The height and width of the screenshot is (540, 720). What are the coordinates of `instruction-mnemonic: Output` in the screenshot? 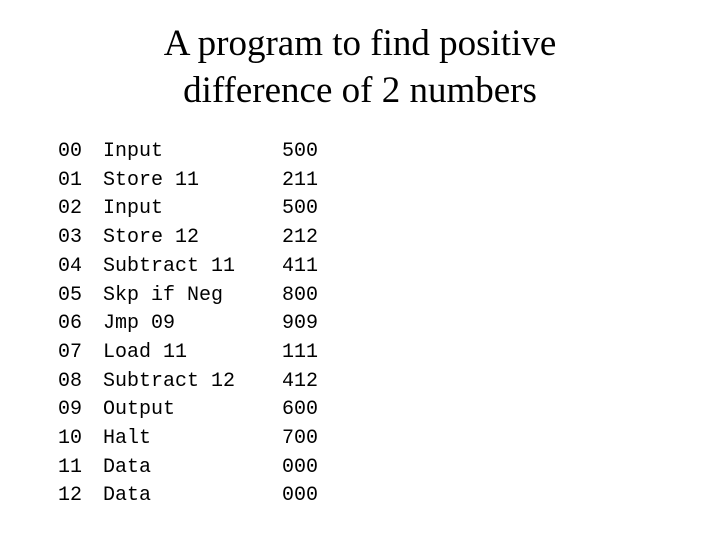 It's located at (139, 410).